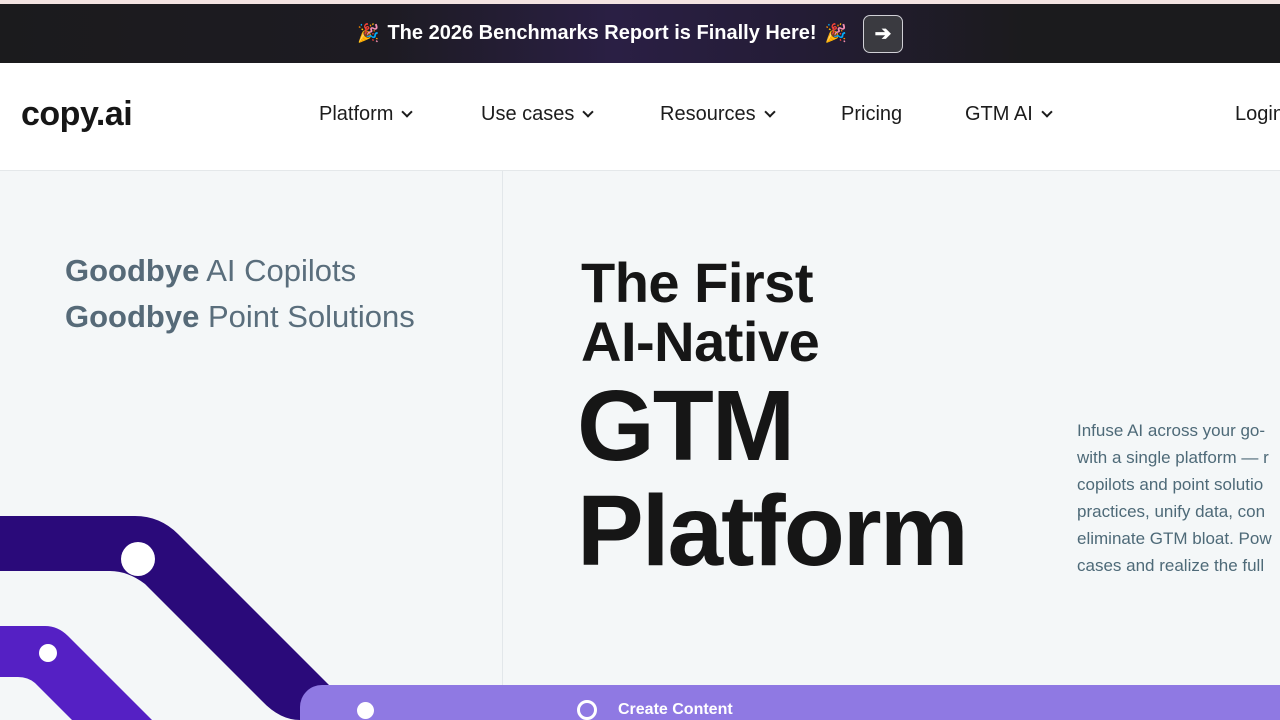  Describe the element at coordinates (697, 282) in the screenshot. I see `headline-the-first: The First` at that location.